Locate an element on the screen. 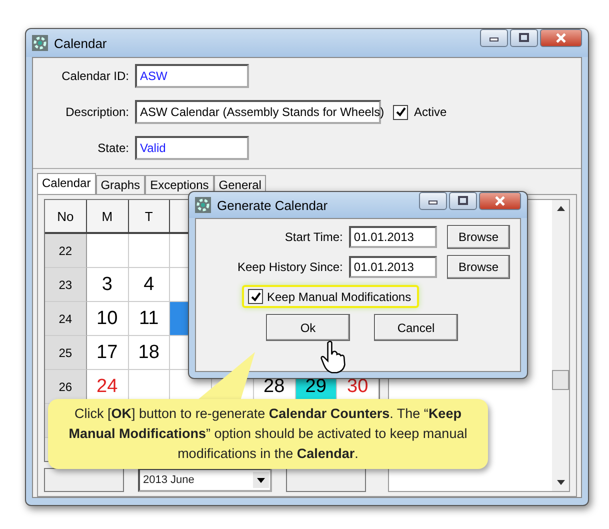  callout-text: Click [OK] button to re-generate Calendar Counters. The “Keep Manual Modifications” option should be activated to keep manual modifications in the Calendar. is located at coordinates (268, 434).